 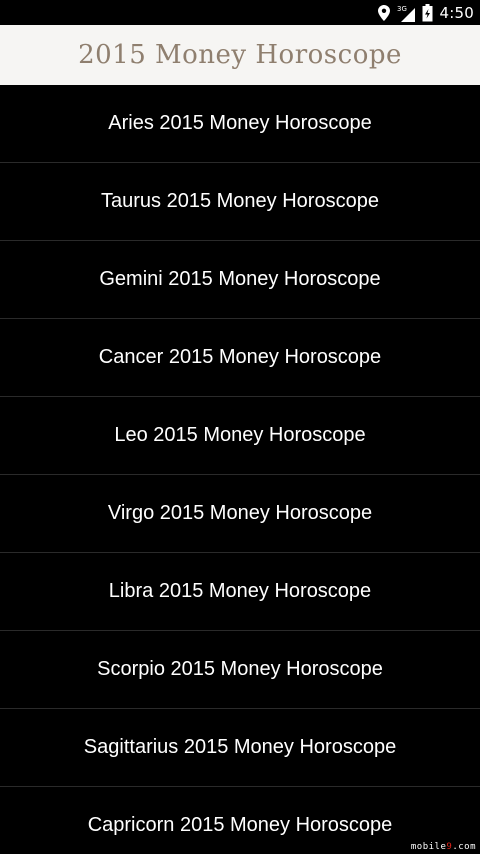 What do you see at coordinates (240, 280) in the screenshot?
I see `list-item-gemini: Gemini 2015 Money Horoscope` at bounding box center [240, 280].